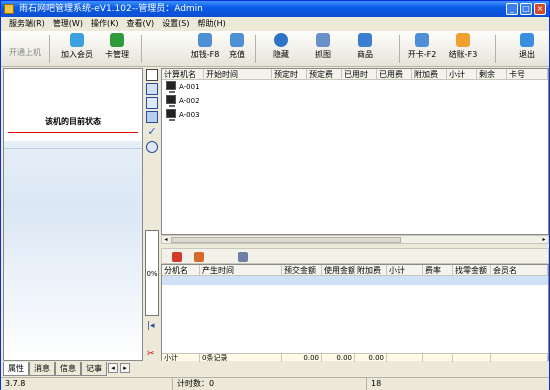 The width and height of the screenshot is (550, 390). I want to click on col-created-time: 产生时间, so click(241, 270).